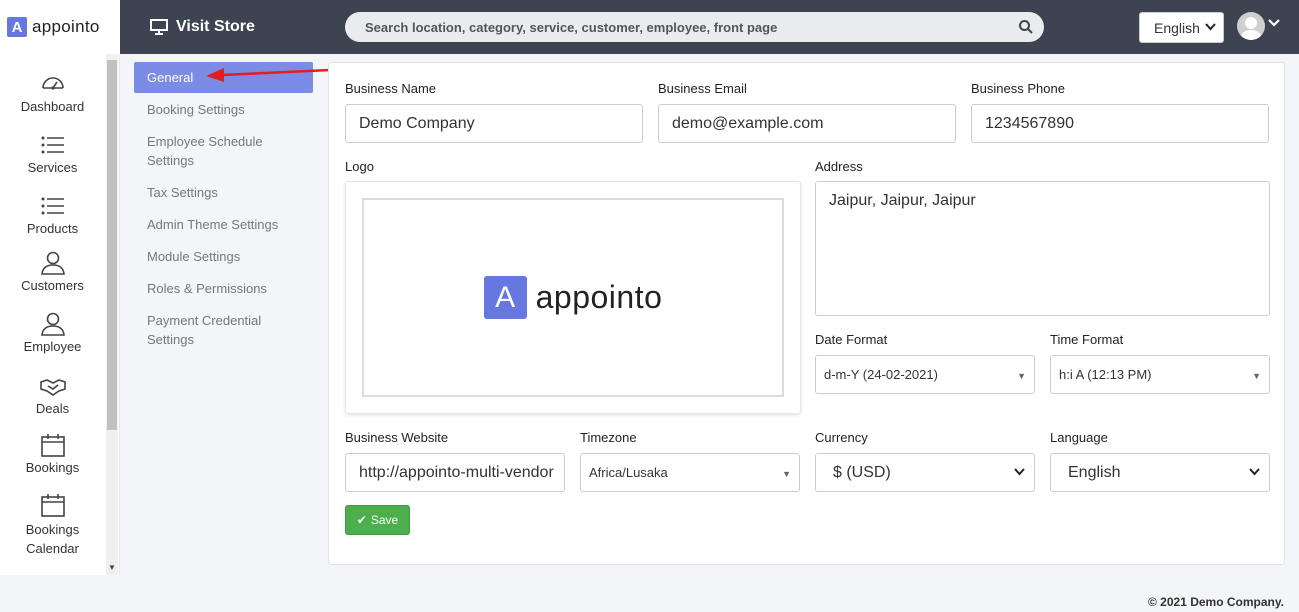 This screenshot has height=612, width=1299. Describe the element at coordinates (52, 106) in the screenshot. I see `sidebar-item-label: Dashboard` at that location.